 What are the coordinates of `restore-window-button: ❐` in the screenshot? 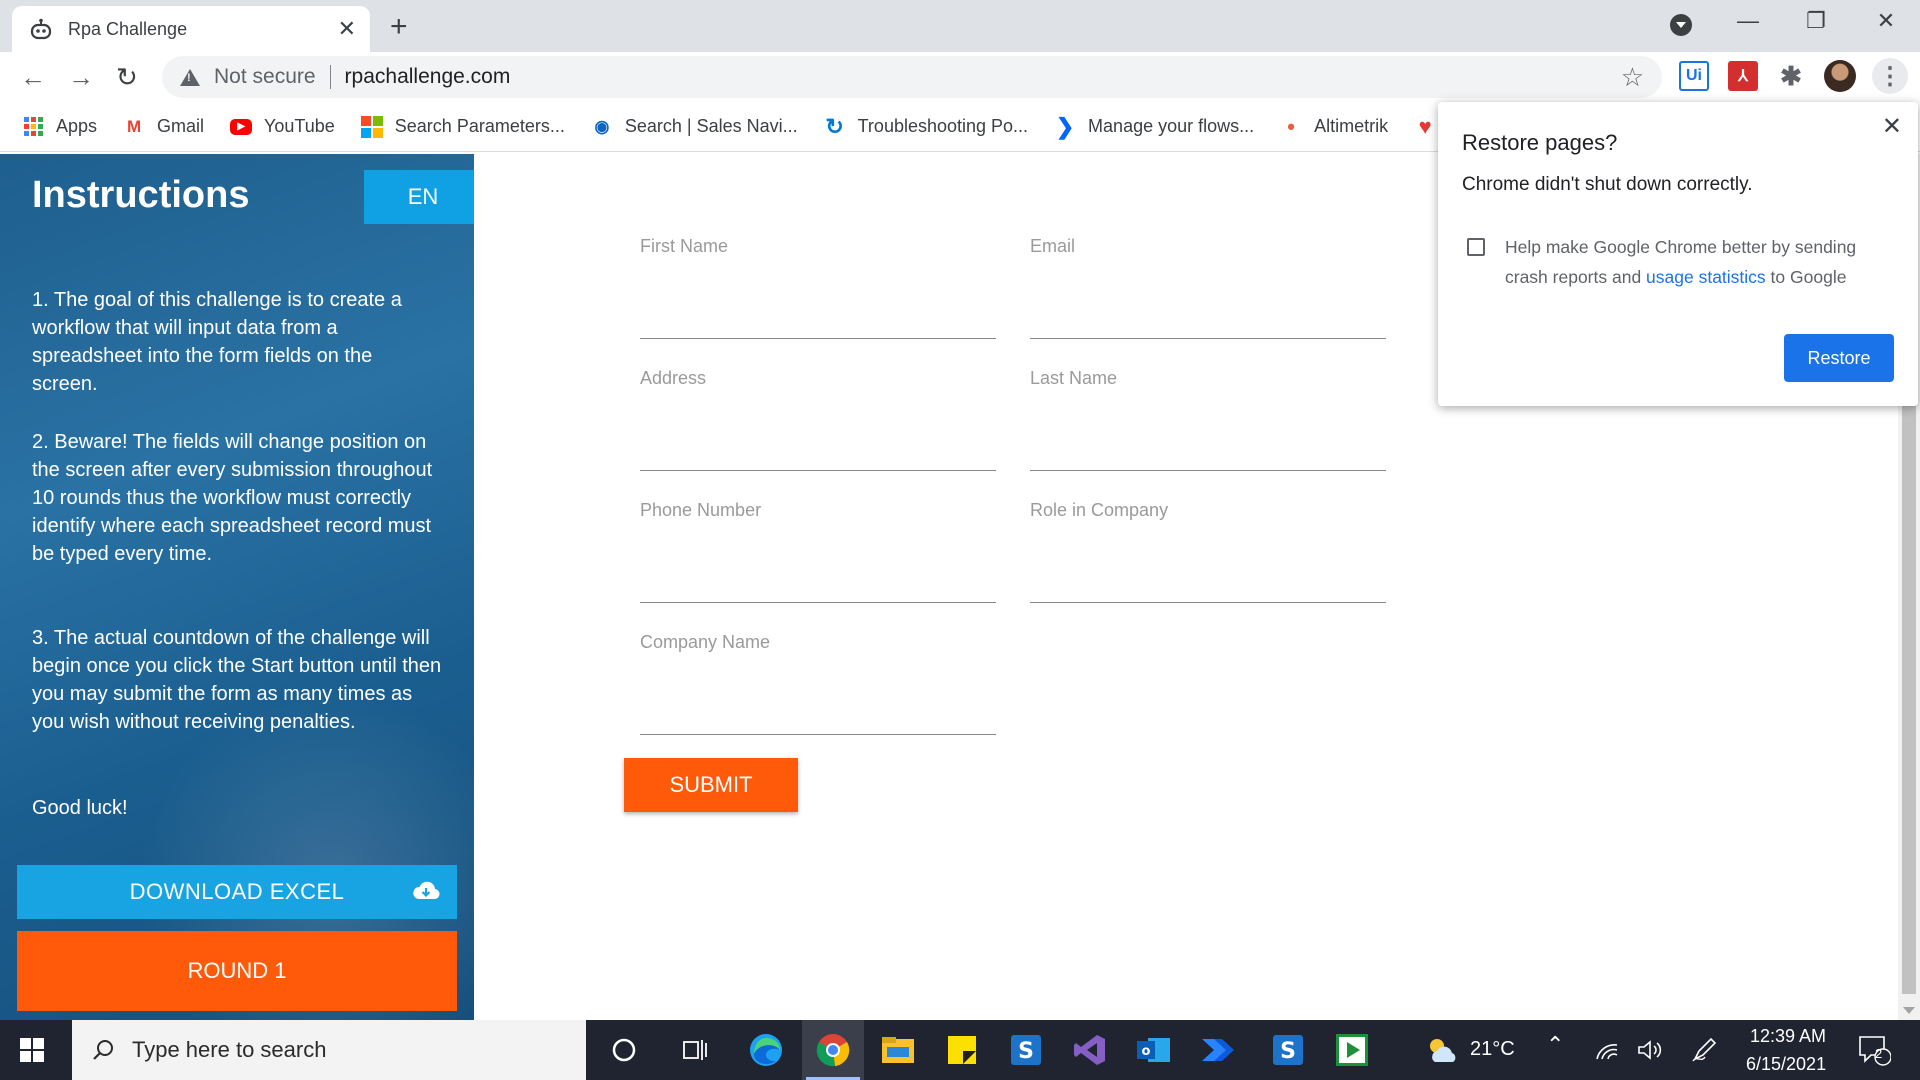 It's located at (1816, 21).